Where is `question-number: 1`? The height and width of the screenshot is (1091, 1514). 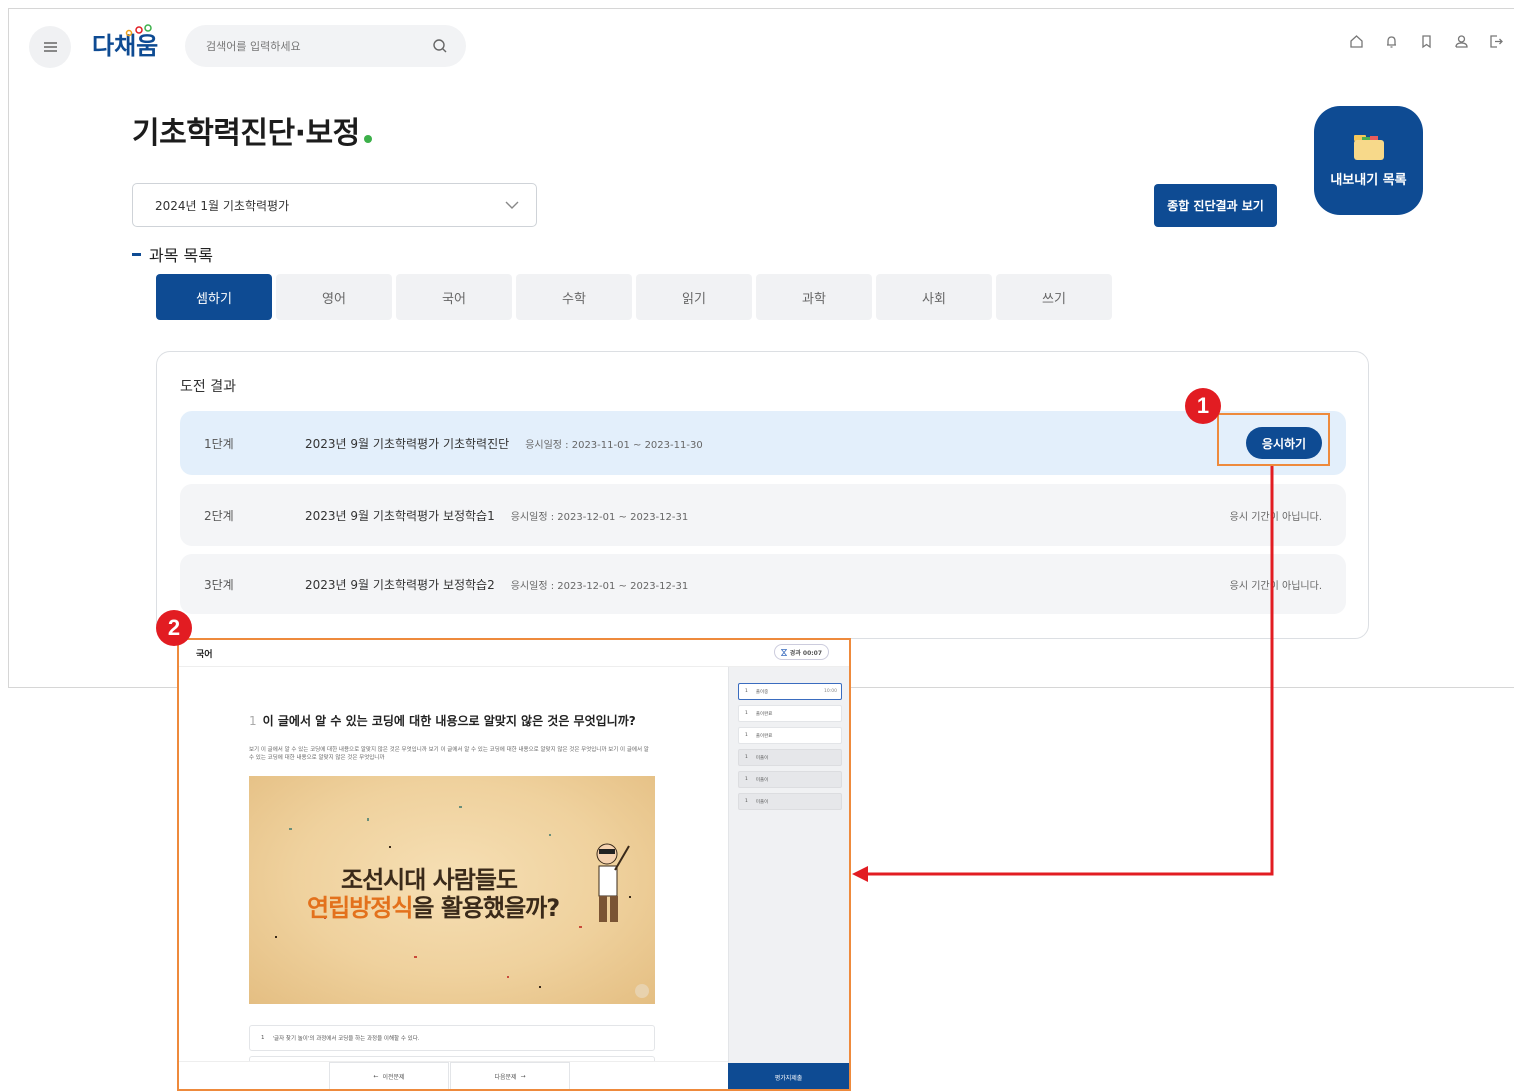
question-number: 1 is located at coordinates (253, 721).